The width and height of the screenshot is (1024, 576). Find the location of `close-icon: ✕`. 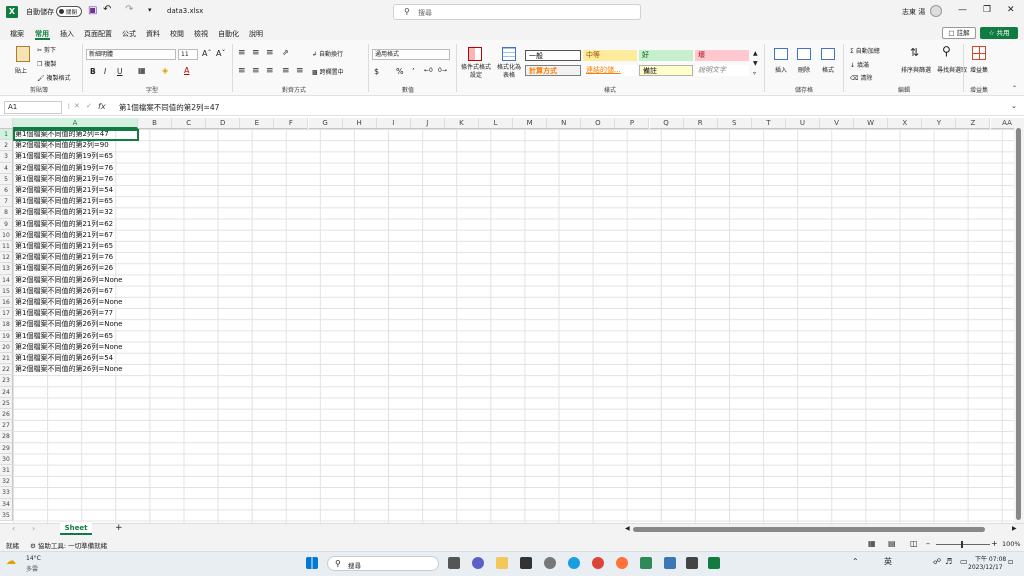

close-icon: ✕ is located at coordinates (1011, 10).